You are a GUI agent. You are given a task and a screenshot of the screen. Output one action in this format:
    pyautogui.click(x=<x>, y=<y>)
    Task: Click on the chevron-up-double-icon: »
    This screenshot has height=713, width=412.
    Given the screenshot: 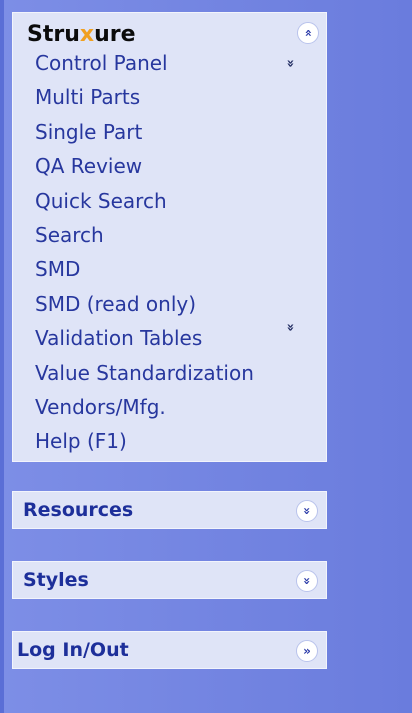 What is the action you would take?
    pyautogui.click(x=307, y=33)
    